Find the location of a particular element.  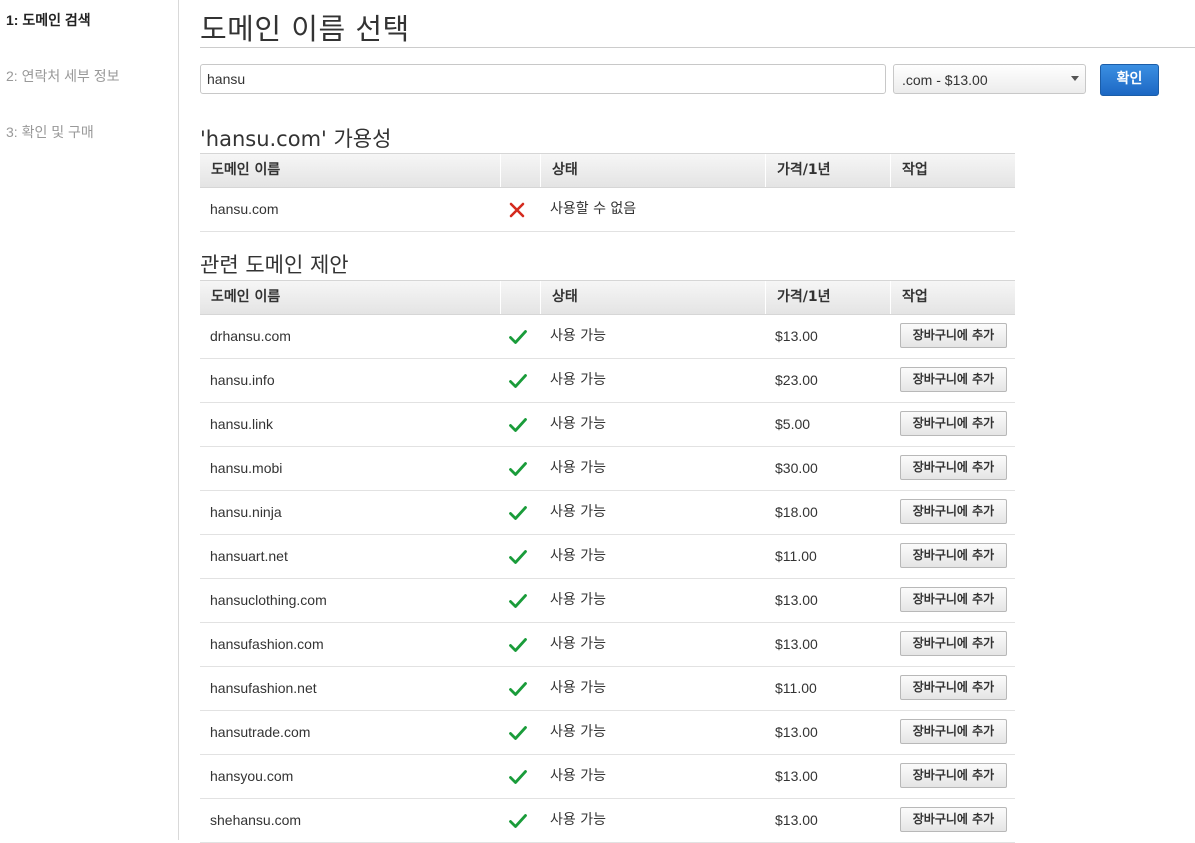

price: $18.00 is located at coordinates (796, 512).